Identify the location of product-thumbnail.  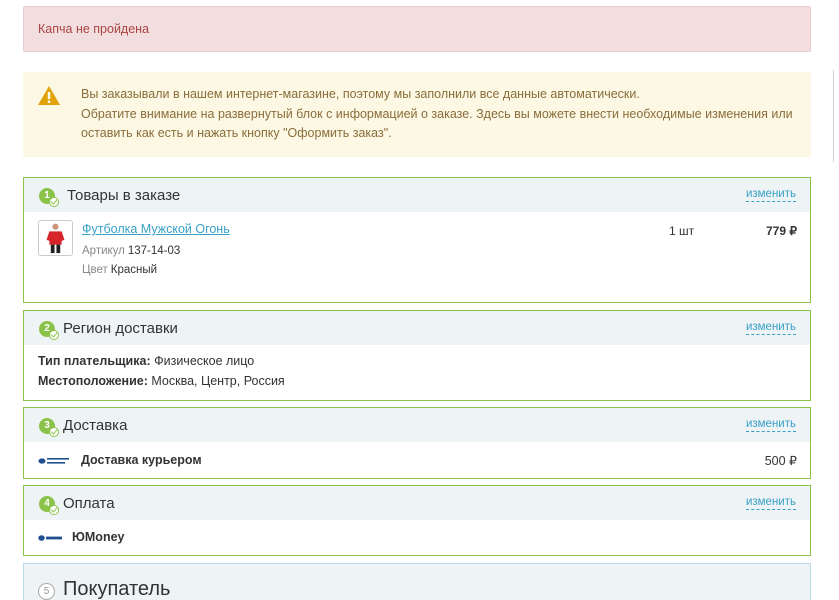
(55, 238).